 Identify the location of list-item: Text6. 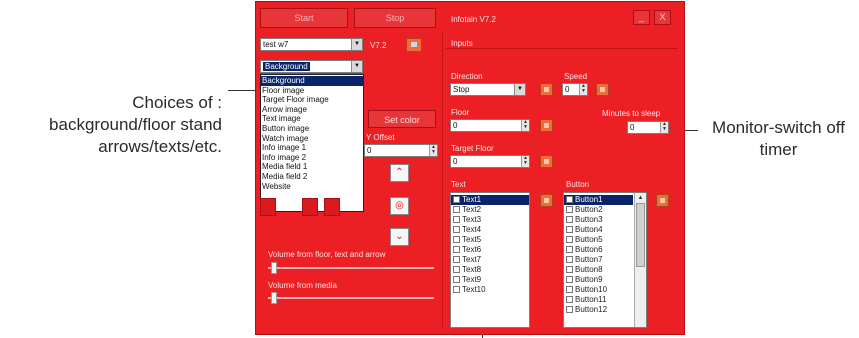
(490, 250).